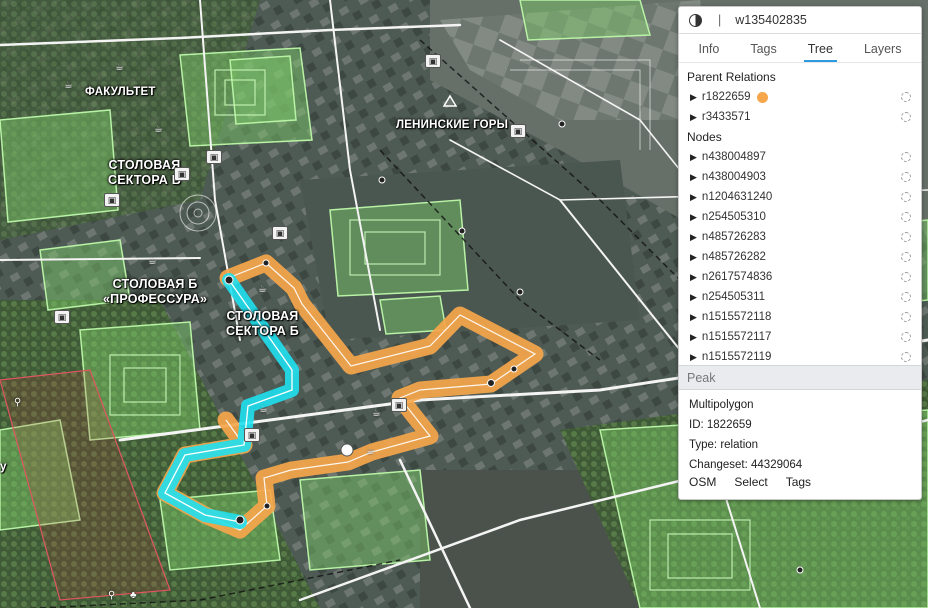 This screenshot has height=608, width=928. I want to click on label-line: «ПРОФЕССУРА», so click(155, 299).